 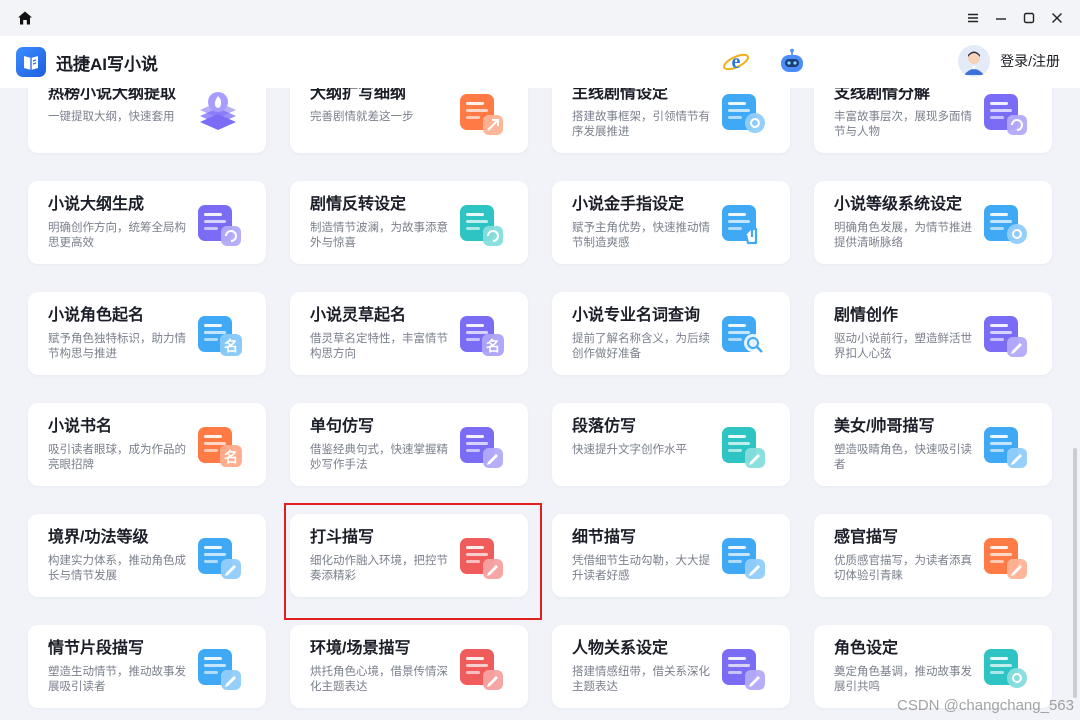 I want to click on tool-card: 小说等级系统设定 明确角色发展，为情节推进提供清晰脉络, so click(x=933, y=222).